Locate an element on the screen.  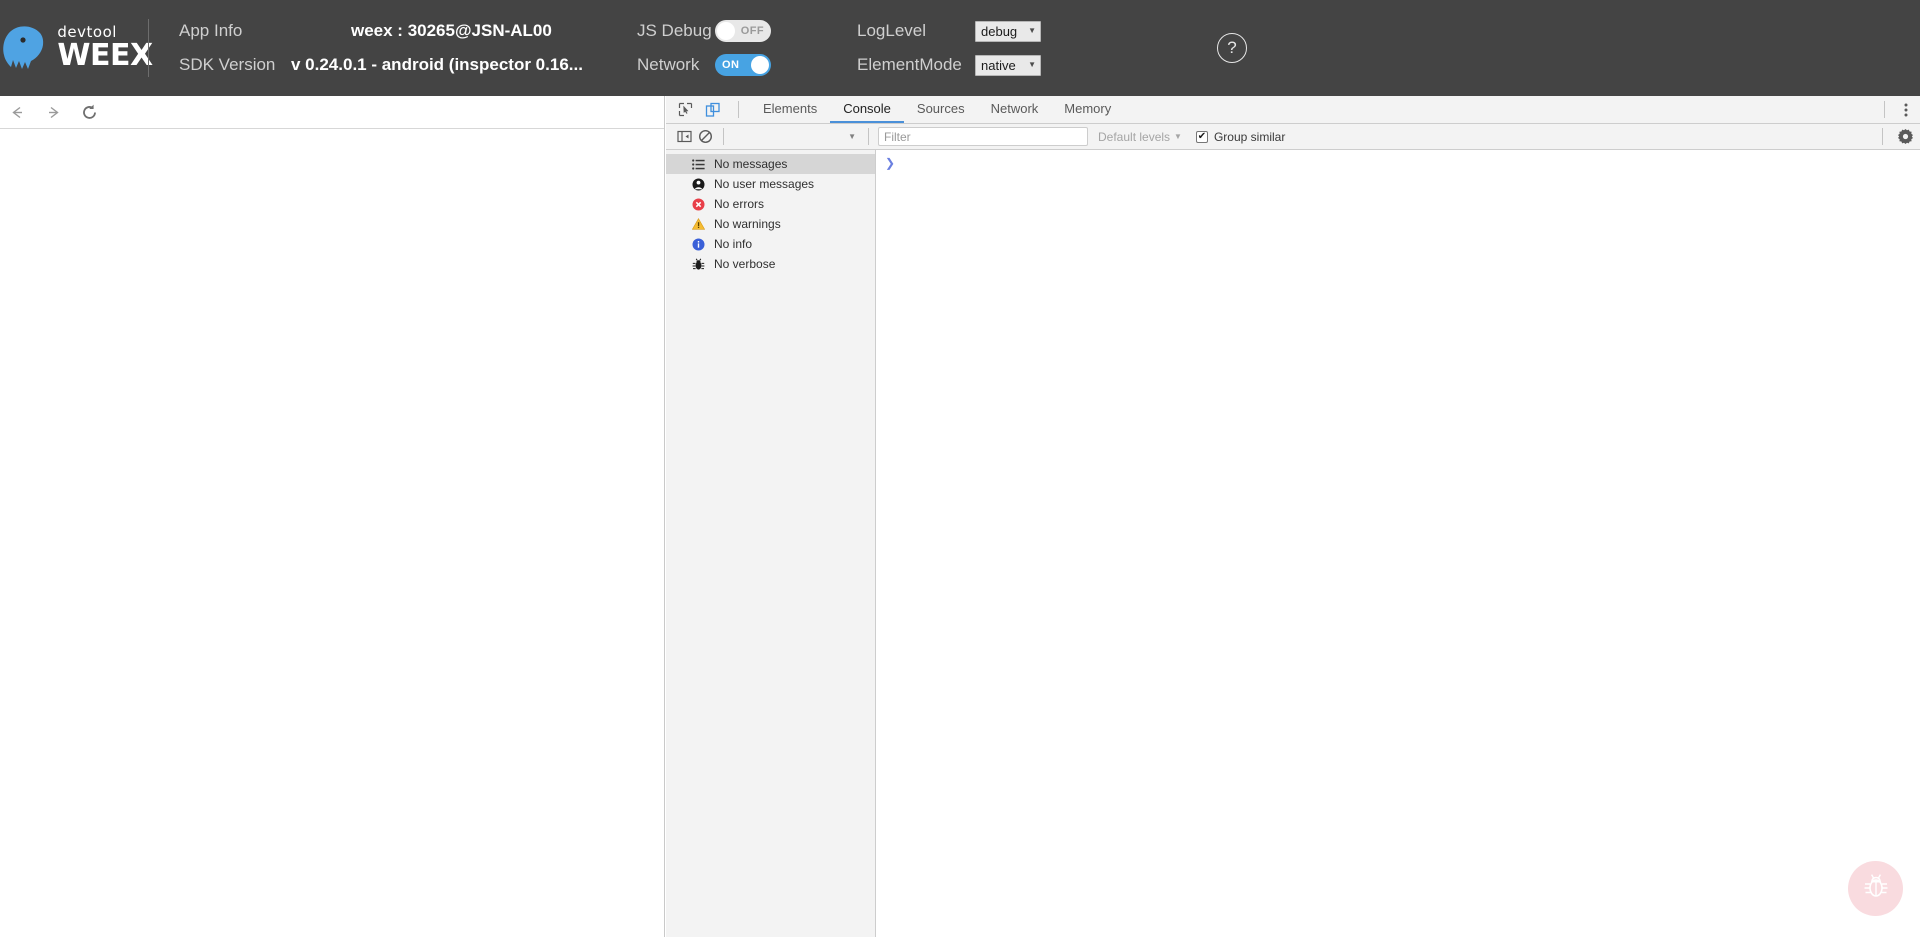
sidebar-item-label: No warnings is located at coordinates (747, 224).